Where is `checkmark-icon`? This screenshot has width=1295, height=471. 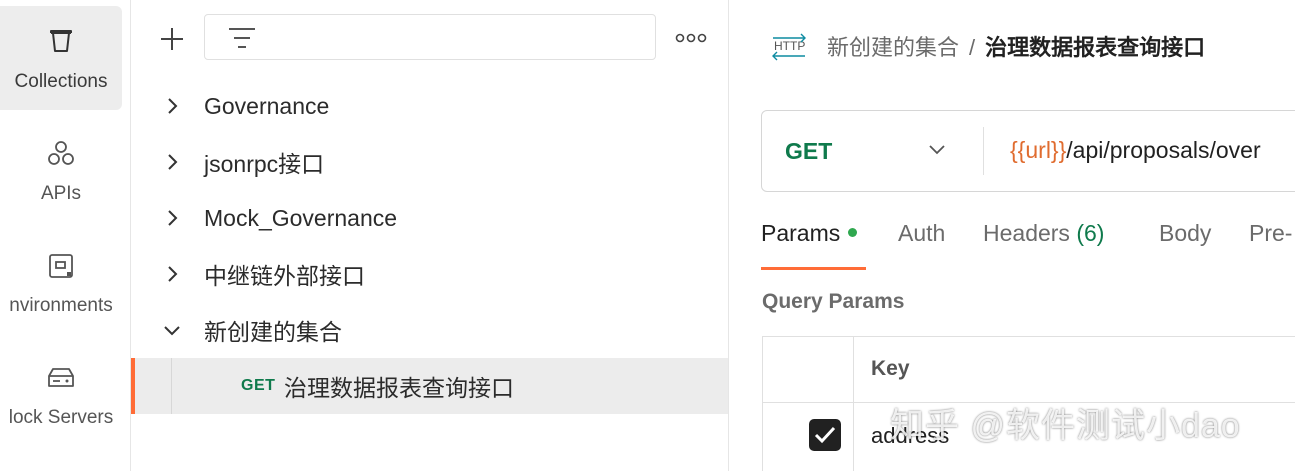
checkmark-icon is located at coordinates (825, 435).